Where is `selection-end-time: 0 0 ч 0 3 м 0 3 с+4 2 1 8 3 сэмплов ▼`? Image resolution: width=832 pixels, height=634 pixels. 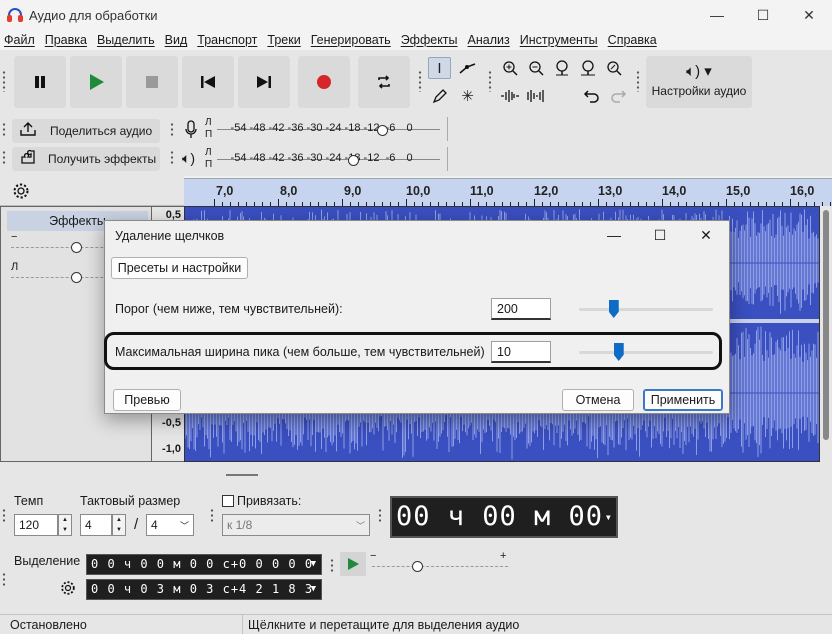 selection-end-time: 0 0 ч 0 3 м 0 3 с+4 2 1 8 3 сэмплов ▼ is located at coordinates (204, 589).